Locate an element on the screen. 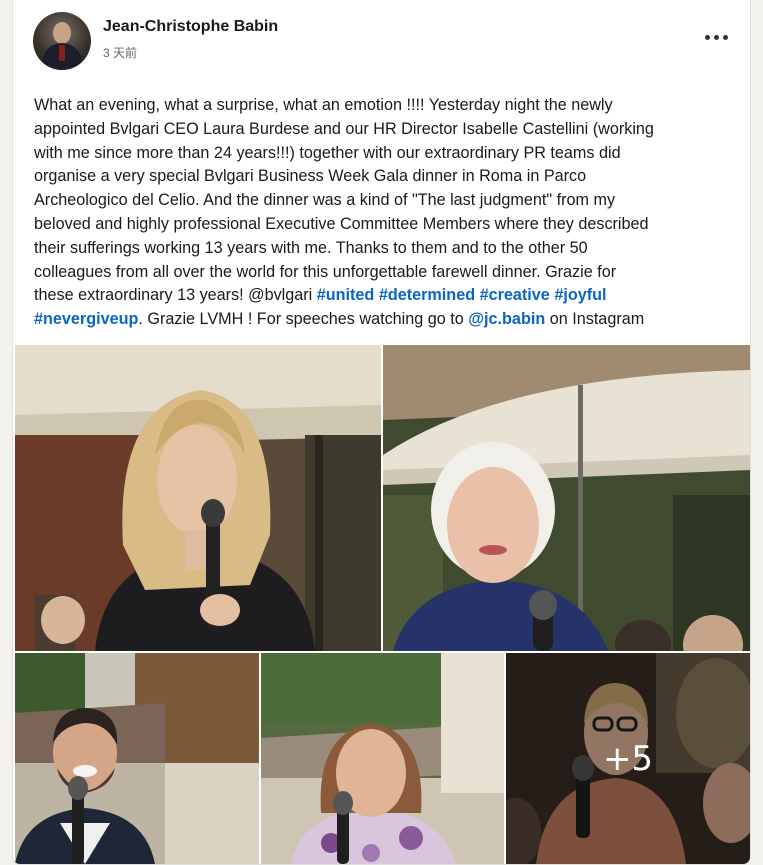 This screenshot has width=763, height=865. author-avatar is located at coordinates (62, 41).